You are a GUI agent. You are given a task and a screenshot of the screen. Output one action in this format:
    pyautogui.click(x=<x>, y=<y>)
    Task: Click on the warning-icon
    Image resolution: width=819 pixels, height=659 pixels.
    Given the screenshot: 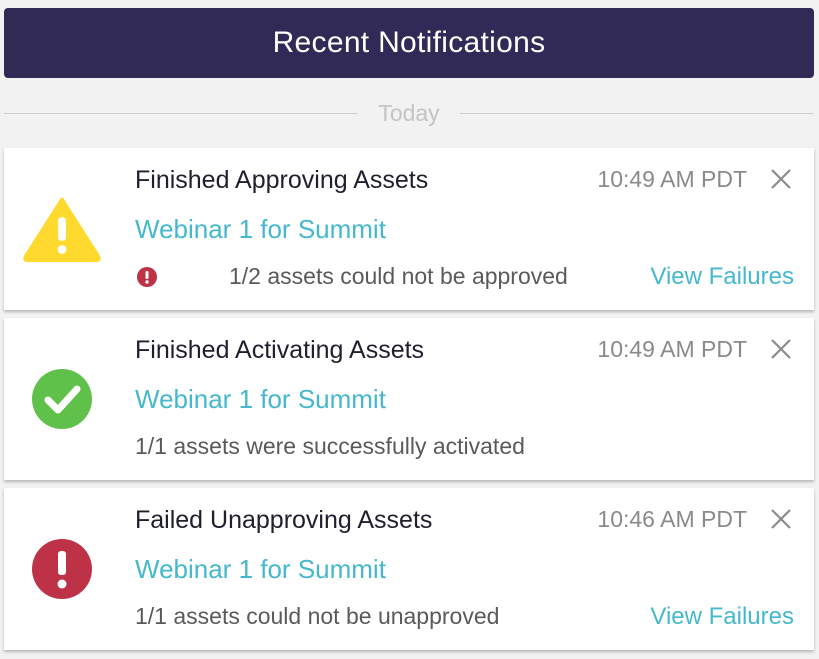 What is the action you would take?
    pyautogui.click(x=62, y=229)
    